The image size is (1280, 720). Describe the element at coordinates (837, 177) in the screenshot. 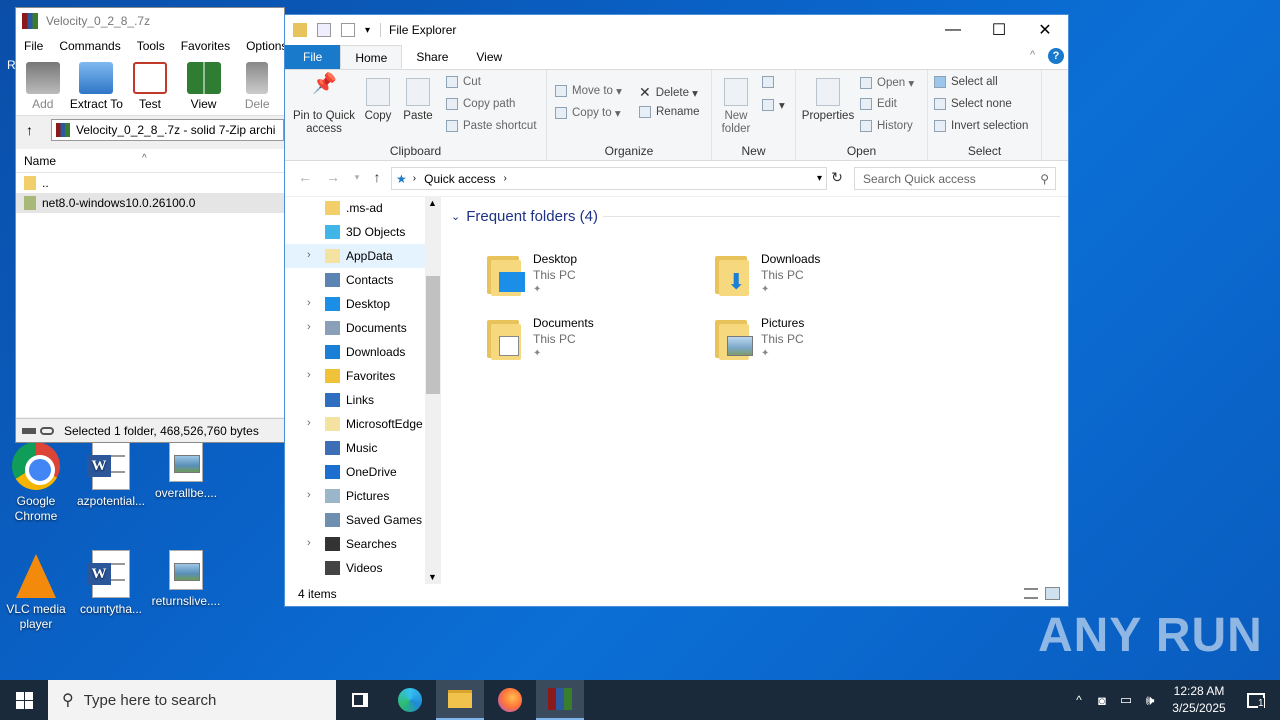

I see `refresh-icon: ↻` at that location.